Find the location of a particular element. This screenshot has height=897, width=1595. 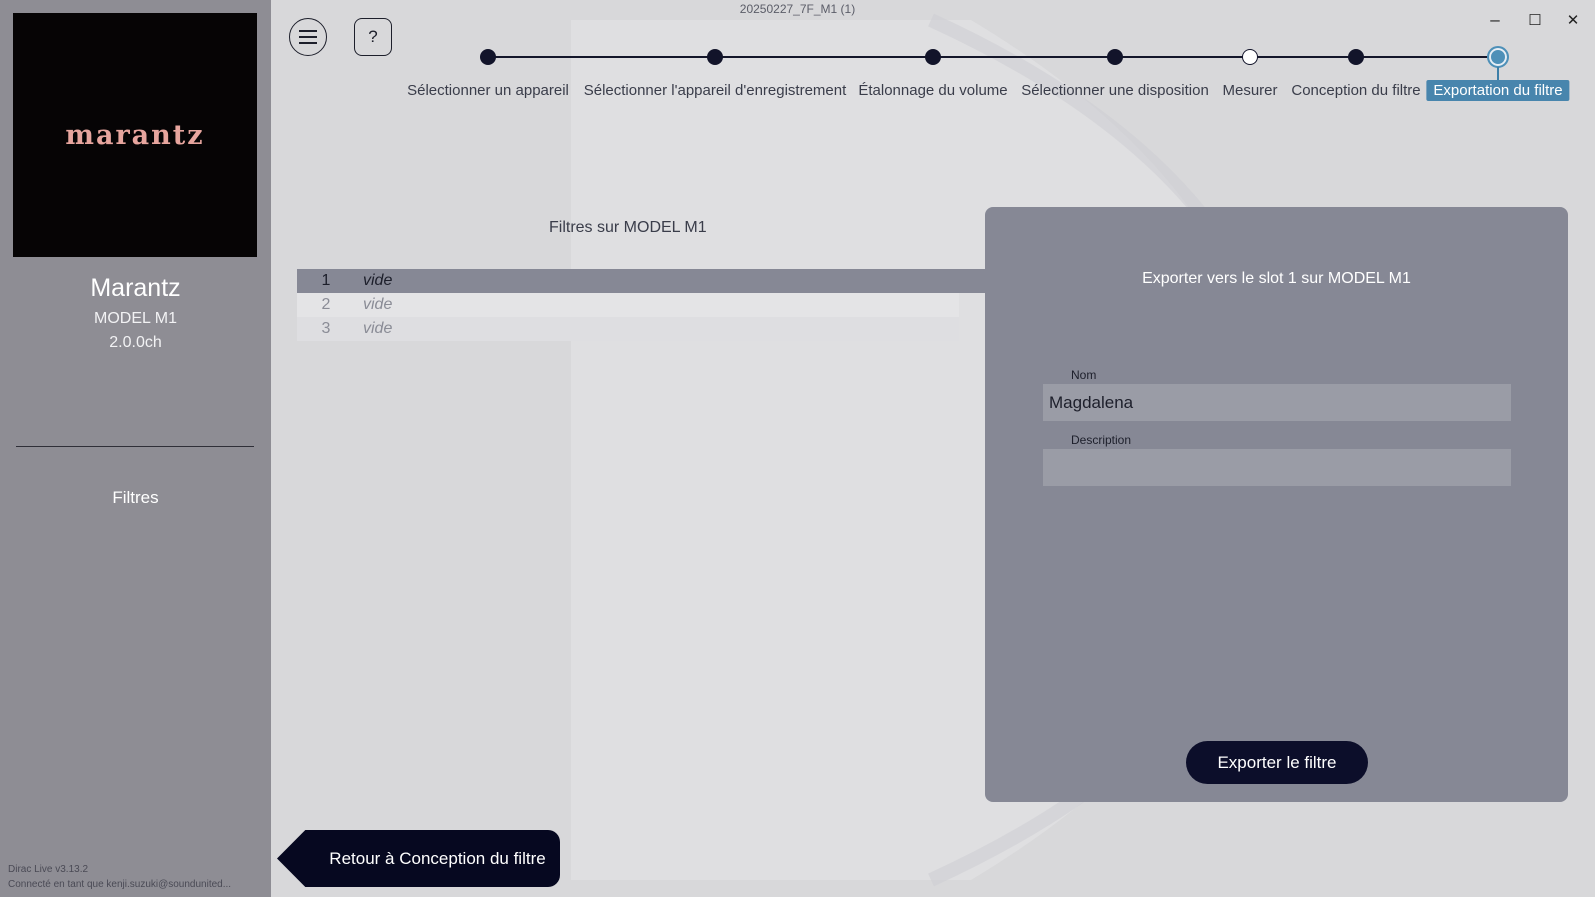

device-model: MODEL M1 is located at coordinates (135, 318).